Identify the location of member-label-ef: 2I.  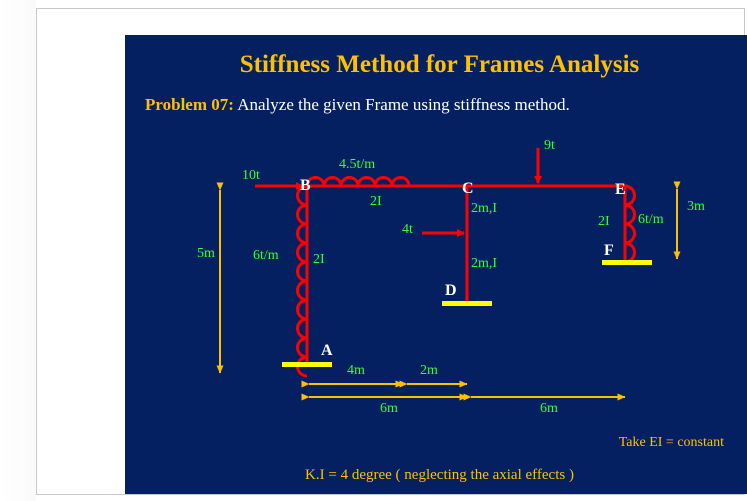
(604, 221).